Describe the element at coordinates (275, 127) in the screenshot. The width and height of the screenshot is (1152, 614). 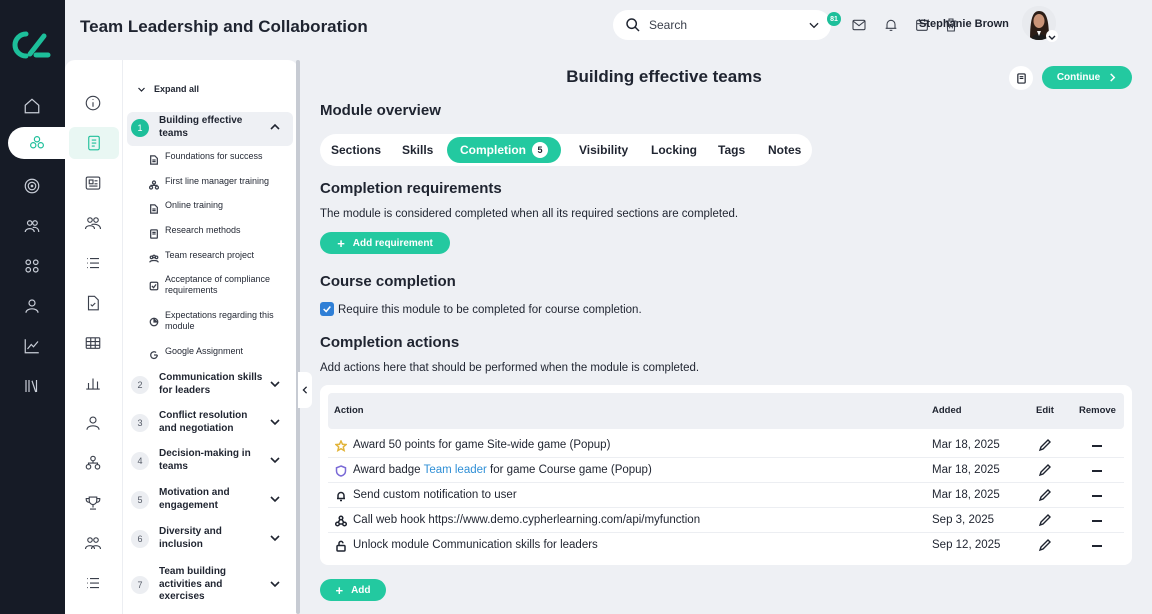
I see `chevron-up-icon` at that location.